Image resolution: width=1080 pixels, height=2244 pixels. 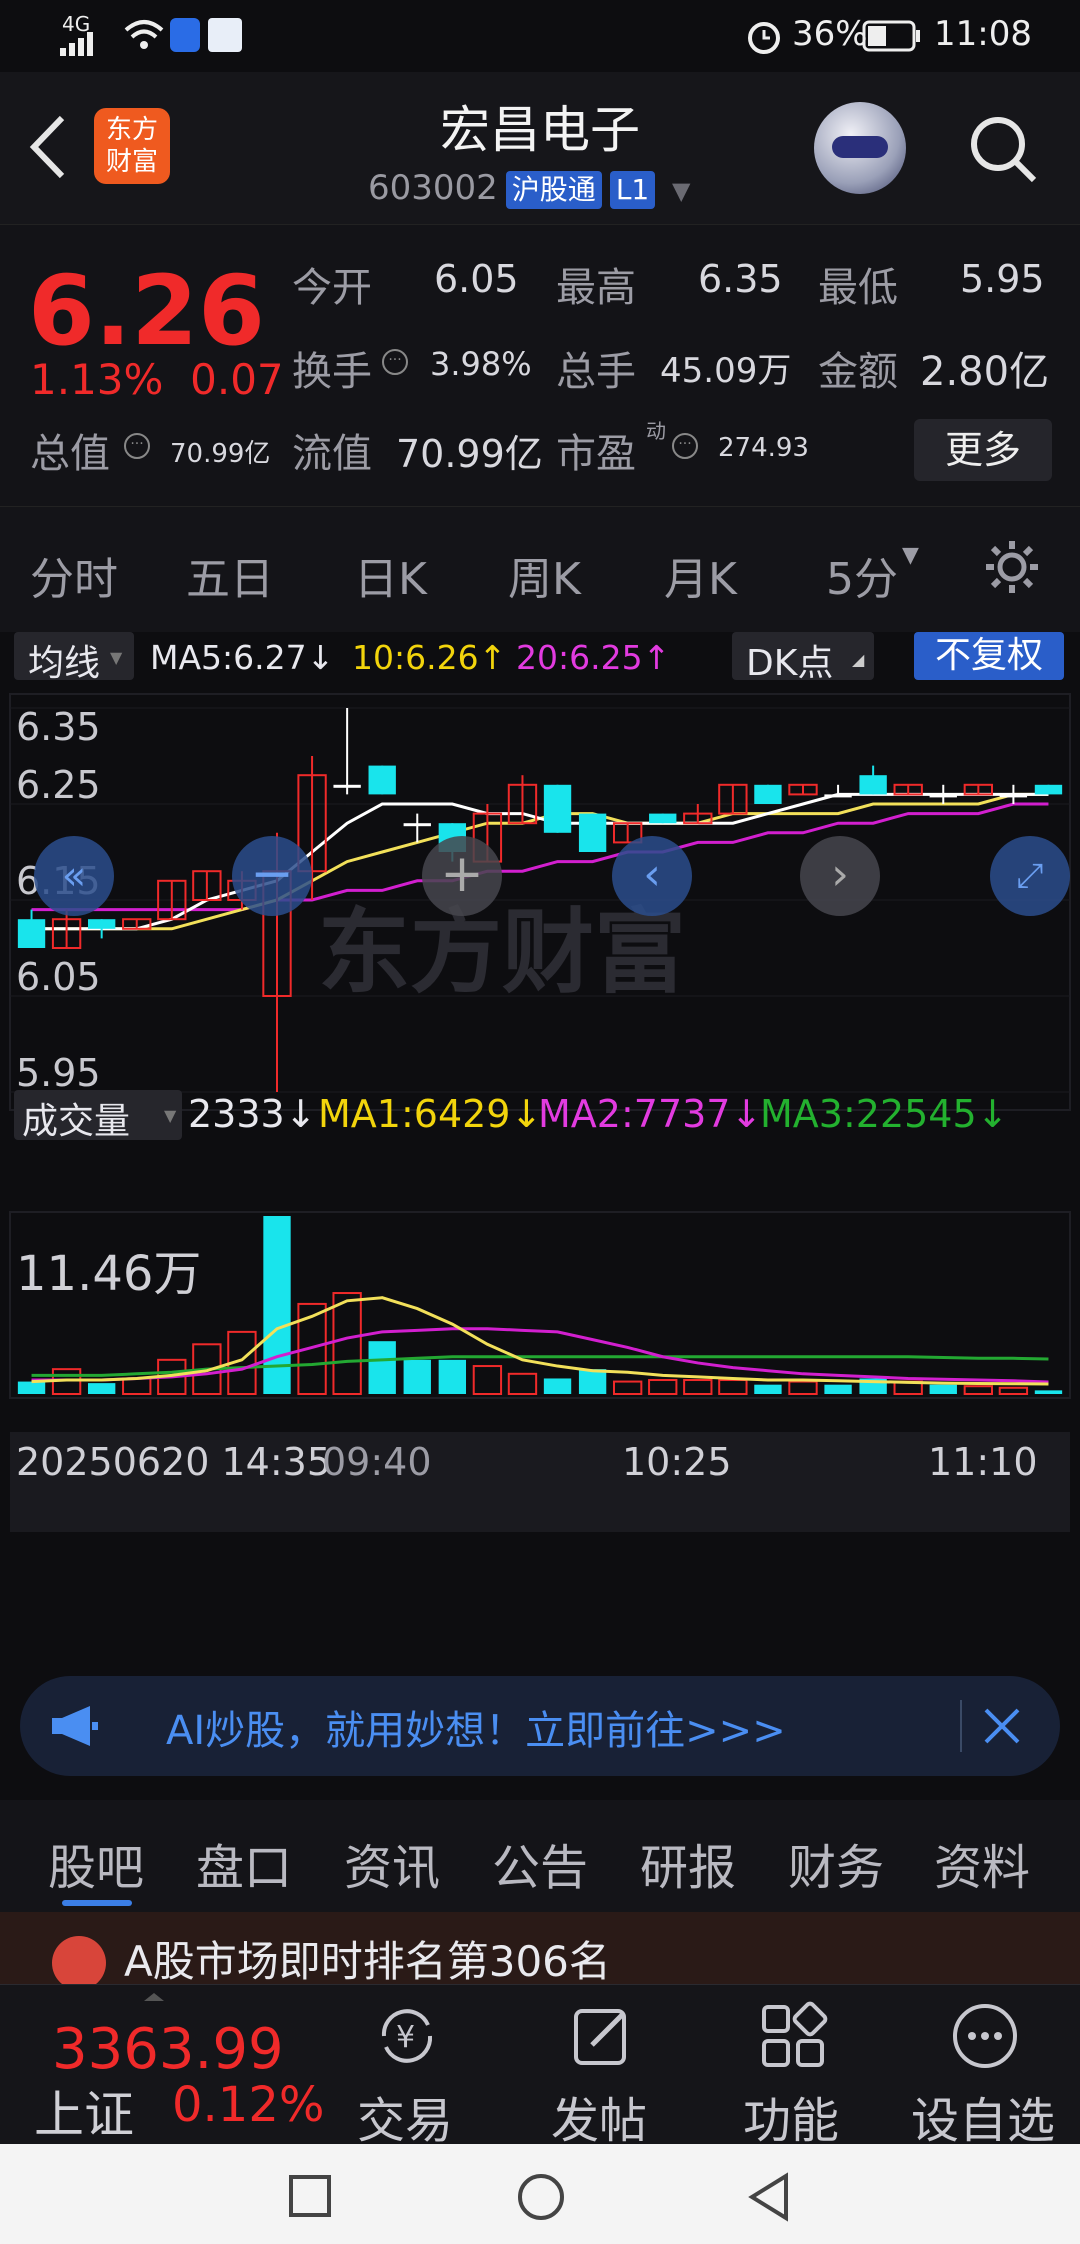 What do you see at coordinates (1003, 149) in the screenshot?
I see `search-icon` at bounding box center [1003, 149].